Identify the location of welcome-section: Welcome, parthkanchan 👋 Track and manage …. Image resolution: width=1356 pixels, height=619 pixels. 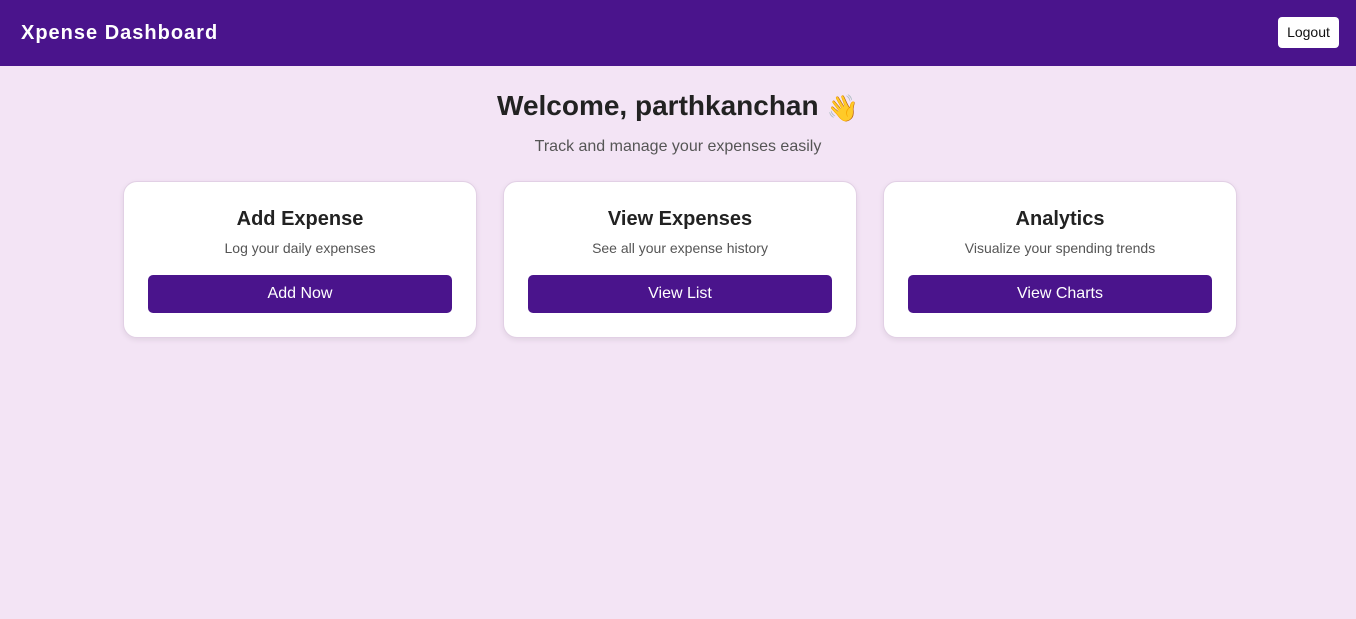
(678, 122).